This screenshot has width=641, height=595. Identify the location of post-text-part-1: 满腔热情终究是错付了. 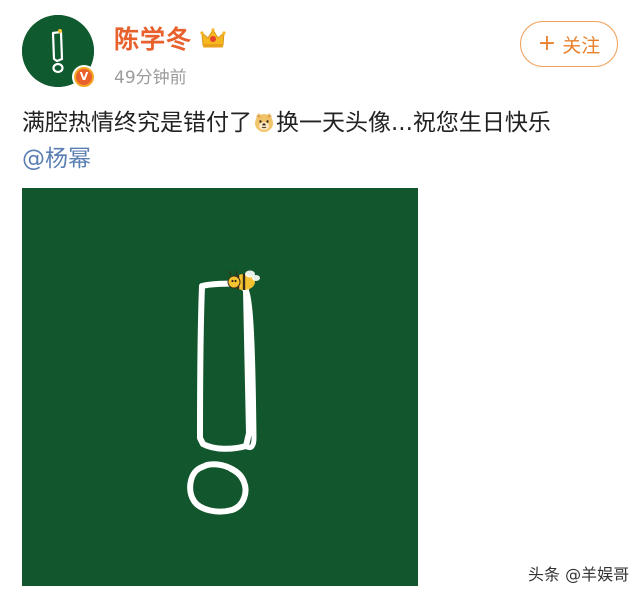
(137, 123).